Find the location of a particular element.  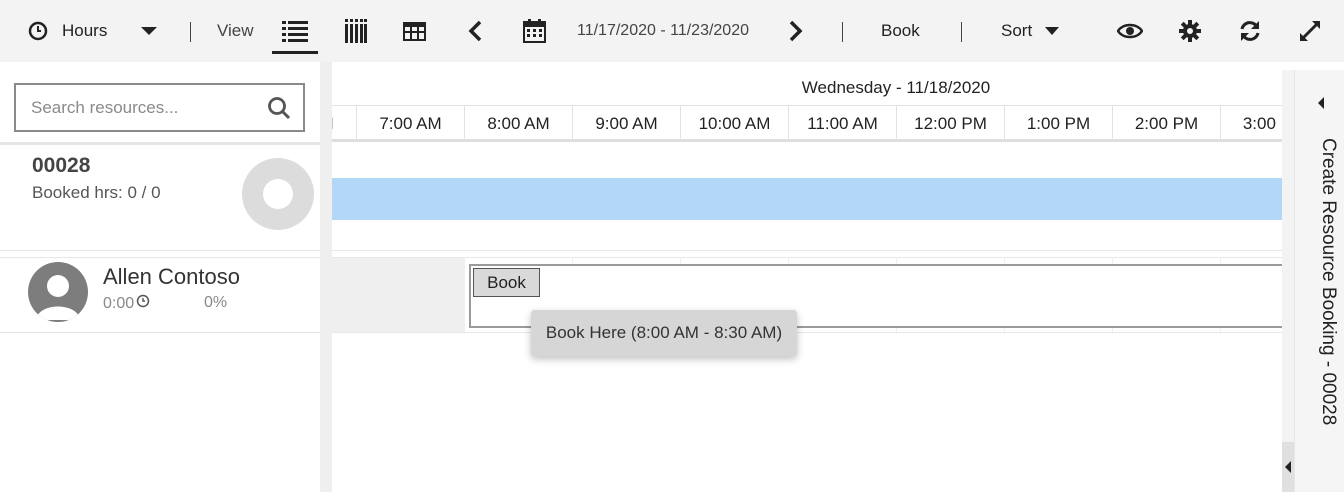

create-booking-panel: Create Resource Booking - 00028 is located at coordinates (1319, 281).